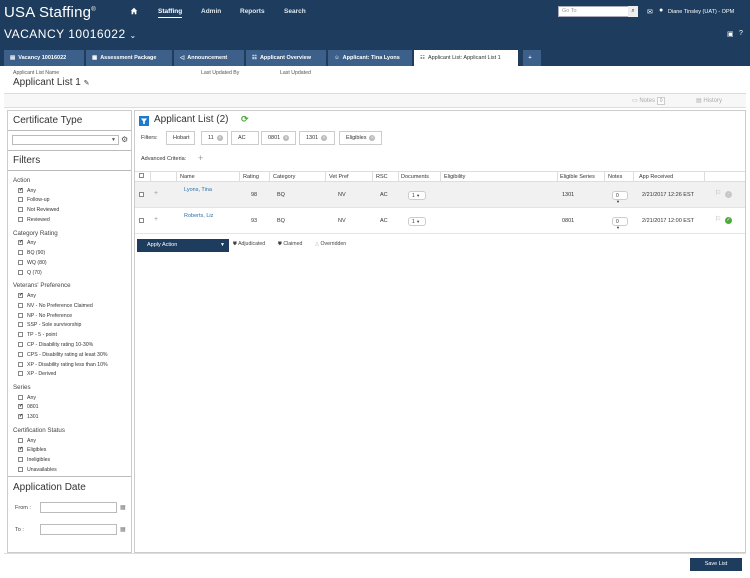 The height and width of the screenshot is (578, 750). What do you see at coordinates (466, 58) in the screenshot?
I see `tab-applicant-list: ☷ Applicant List: Applicant List 1` at bounding box center [466, 58].